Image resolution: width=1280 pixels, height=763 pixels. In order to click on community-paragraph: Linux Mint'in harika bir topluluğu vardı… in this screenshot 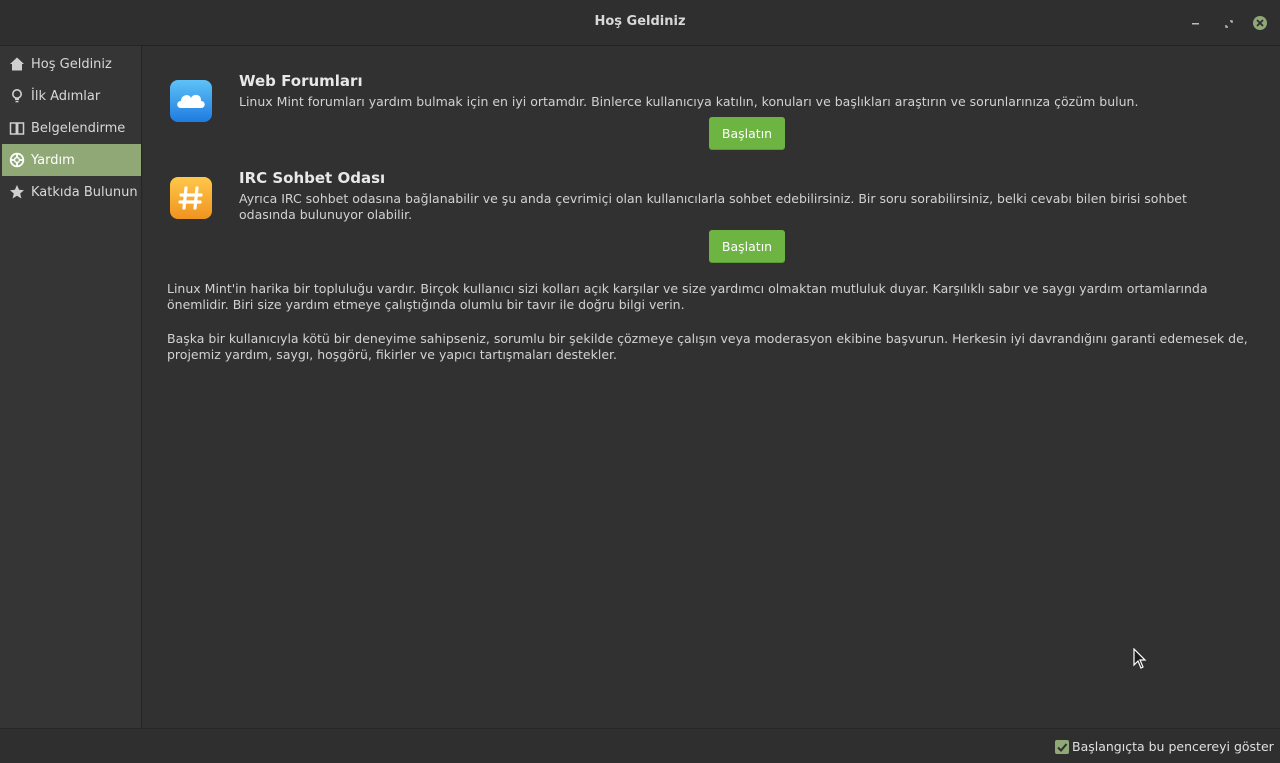, I will do `click(687, 296)`.